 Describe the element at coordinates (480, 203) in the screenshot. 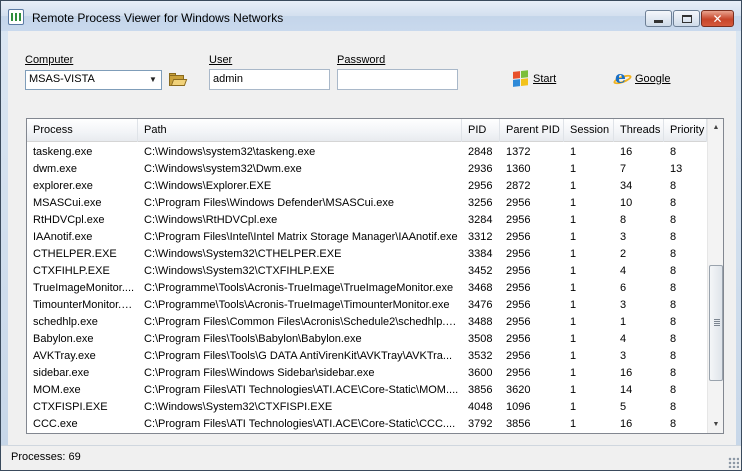

I see `cell-pid: 3256` at that location.